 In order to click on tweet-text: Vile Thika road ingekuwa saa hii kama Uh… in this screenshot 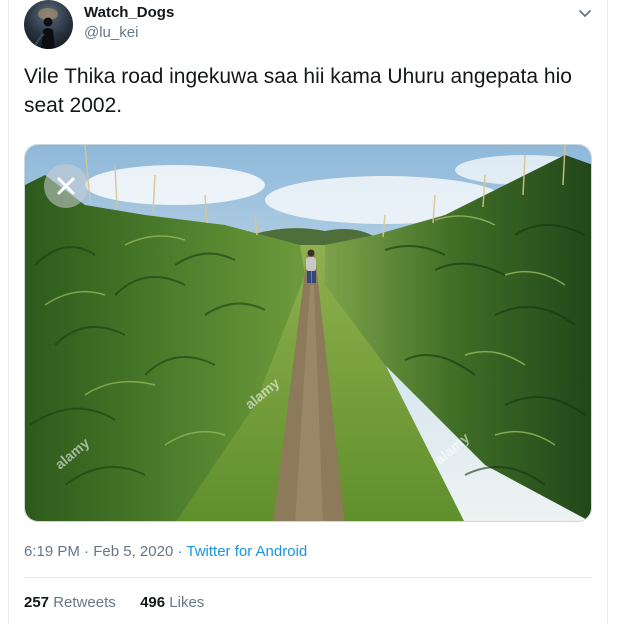, I will do `click(298, 91)`.